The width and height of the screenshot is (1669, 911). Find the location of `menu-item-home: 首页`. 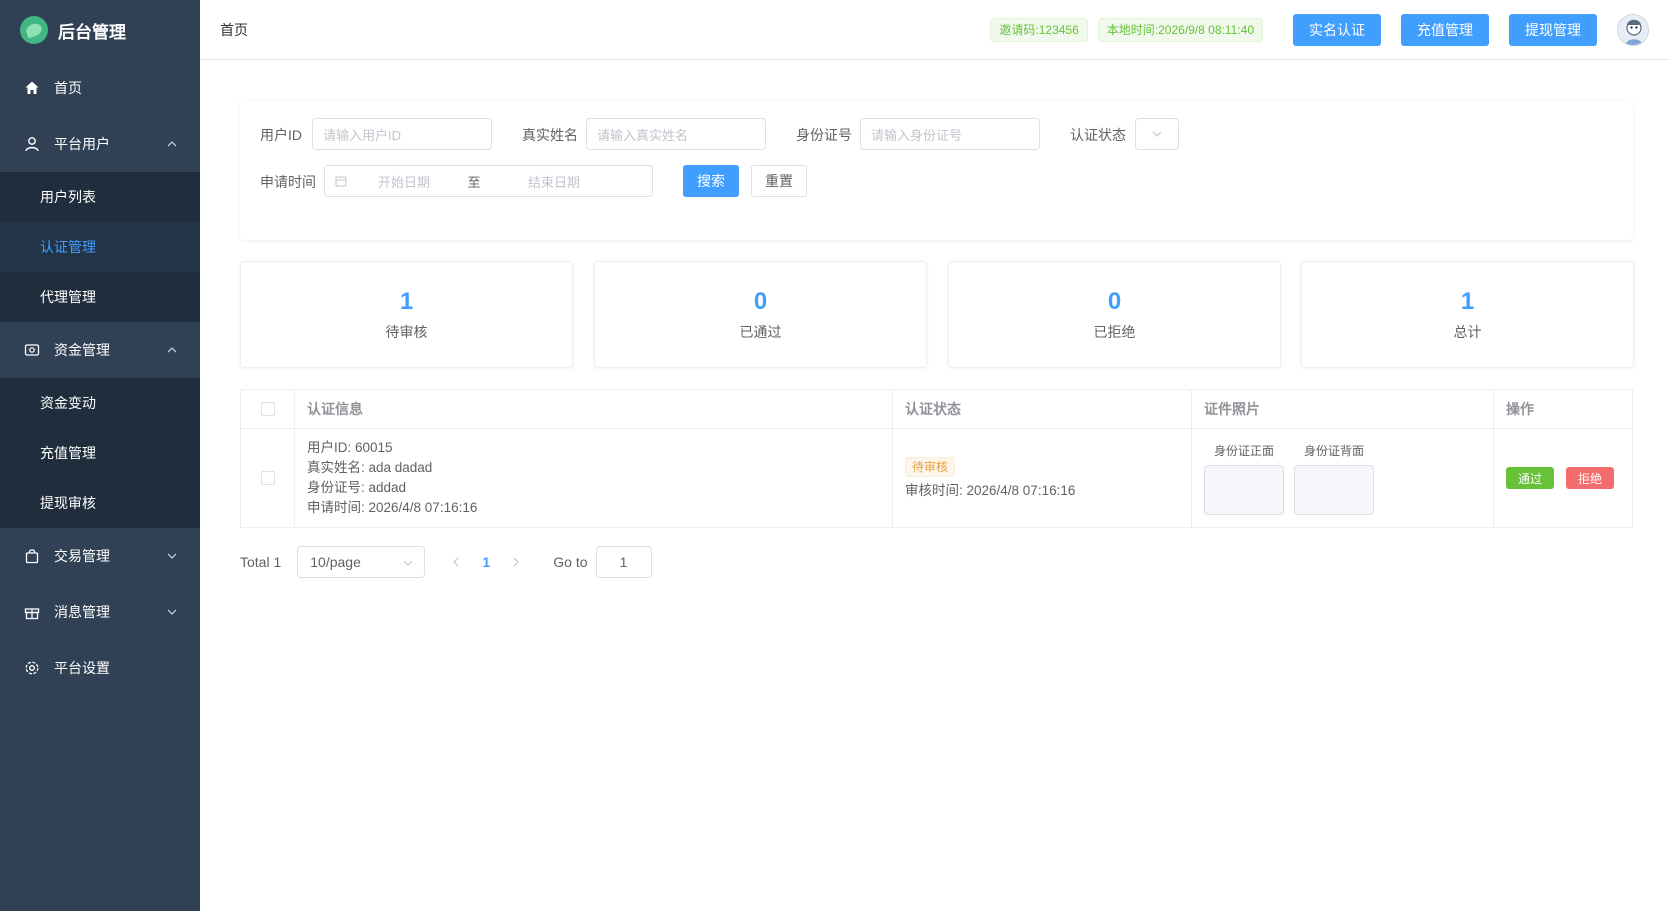

menu-item-home: 首页 is located at coordinates (100, 88).